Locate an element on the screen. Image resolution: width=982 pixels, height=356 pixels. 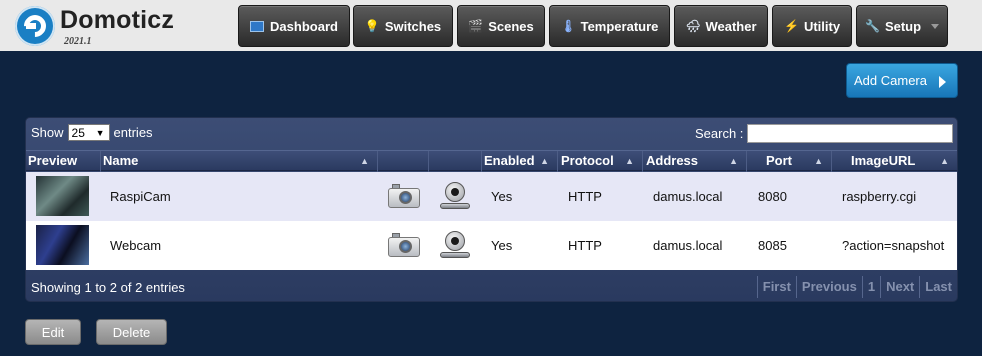
pager-last: Last is located at coordinates (938, 287).